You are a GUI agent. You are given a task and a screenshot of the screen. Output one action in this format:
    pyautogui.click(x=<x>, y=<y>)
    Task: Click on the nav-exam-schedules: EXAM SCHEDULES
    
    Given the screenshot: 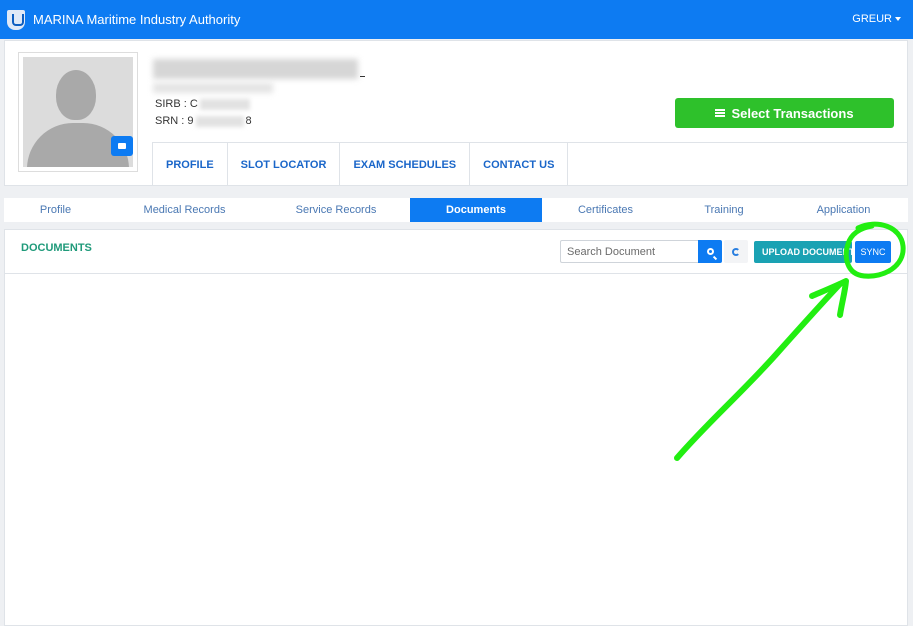 What is the action you would take?
    pyautogui.click(x=404, y=164)
    